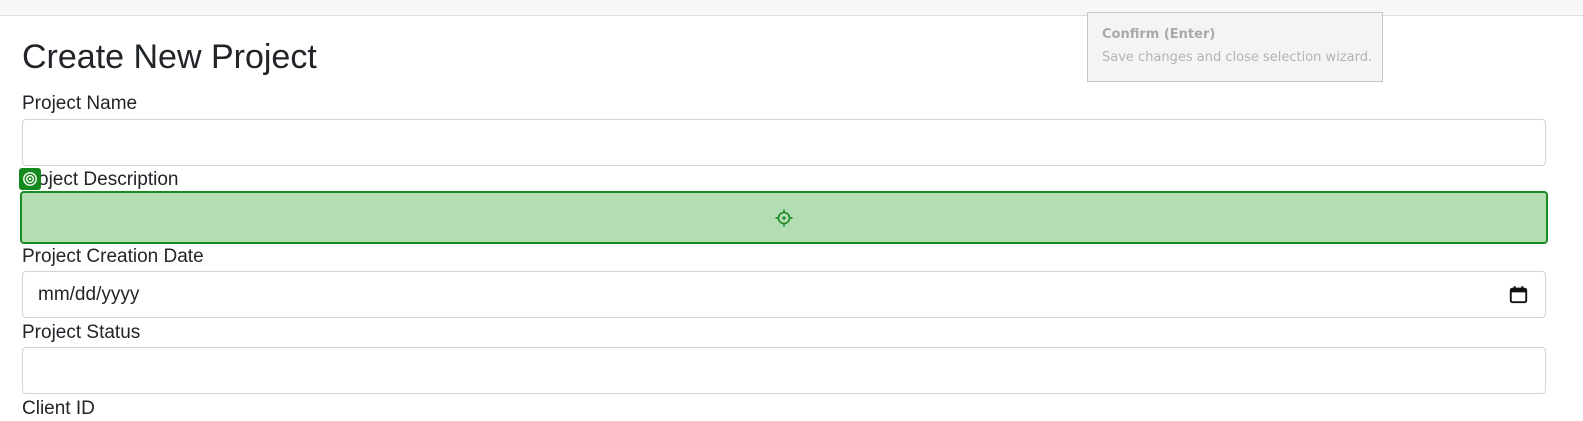 This screenshot has height=421, width=1583. I want to click on project-description-label-text: oject Description, so click(108, 179).